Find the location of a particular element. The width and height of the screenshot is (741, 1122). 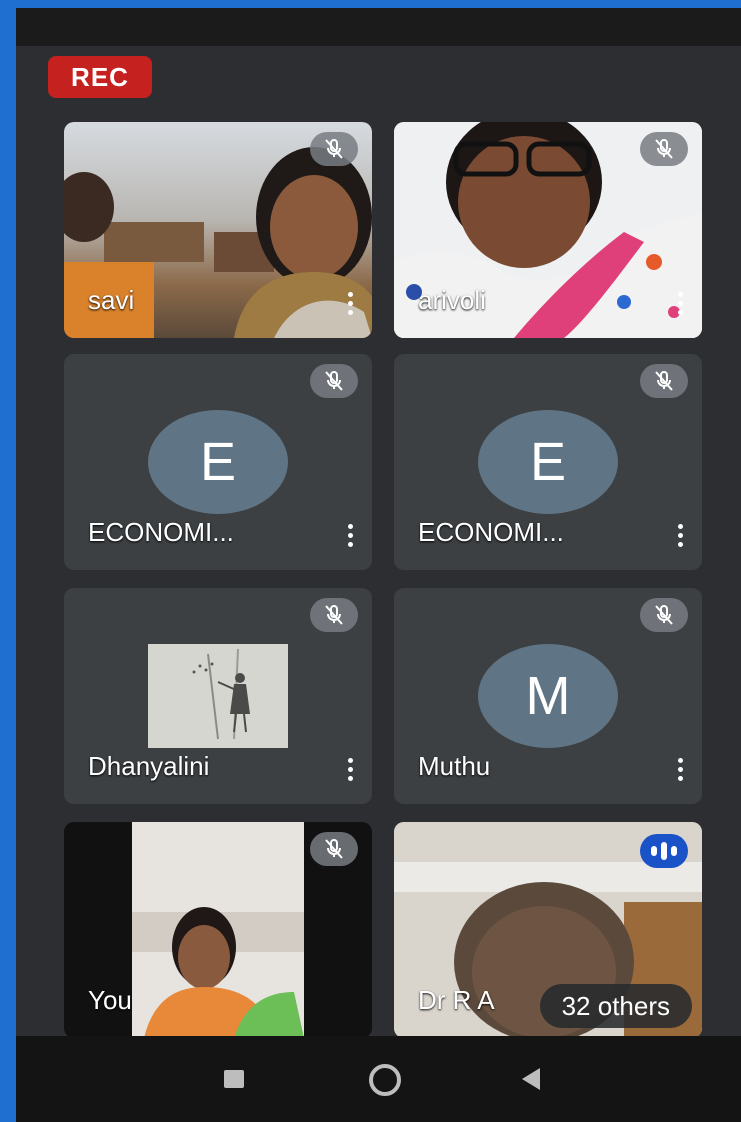

participant-name: Dhanyalini is located at coordinates (149, 766).